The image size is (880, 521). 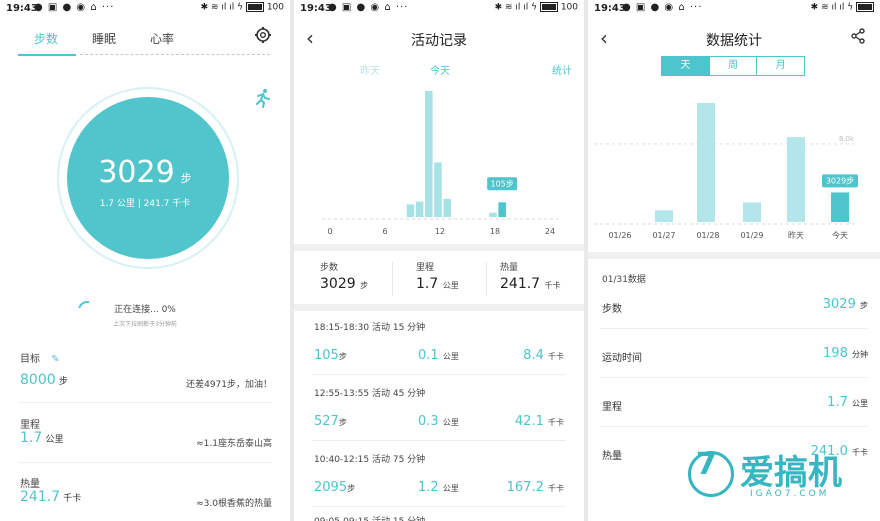 What do you see at coordinates (562, 69) in the screenshot?
I see `tab-stats: 统计` at bounding box center [562, 69].